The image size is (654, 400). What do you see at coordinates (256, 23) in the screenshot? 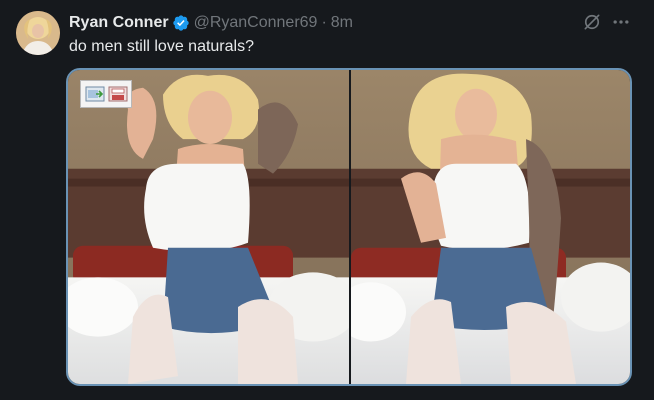
I see `author-handle: @RyanConner69` at bounding box center [256, 23].